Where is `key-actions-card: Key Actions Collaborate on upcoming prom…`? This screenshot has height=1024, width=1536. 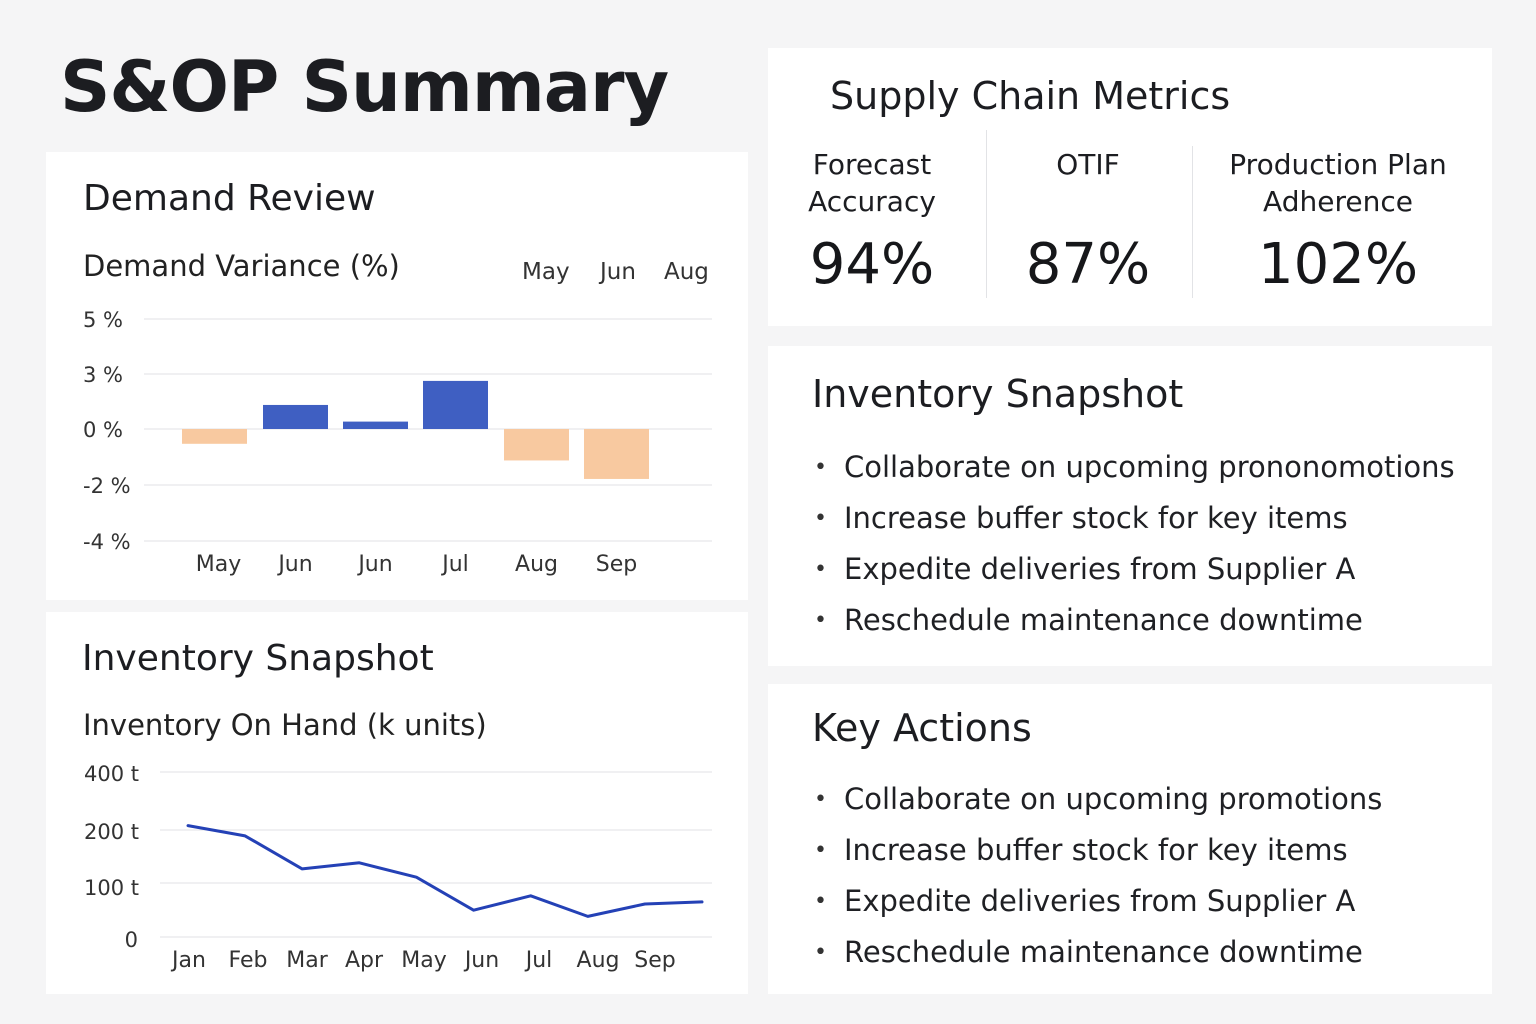 key-actions-card: Key Actions Collaborate on upcoming prom… is located at coordinates (1130, 839).